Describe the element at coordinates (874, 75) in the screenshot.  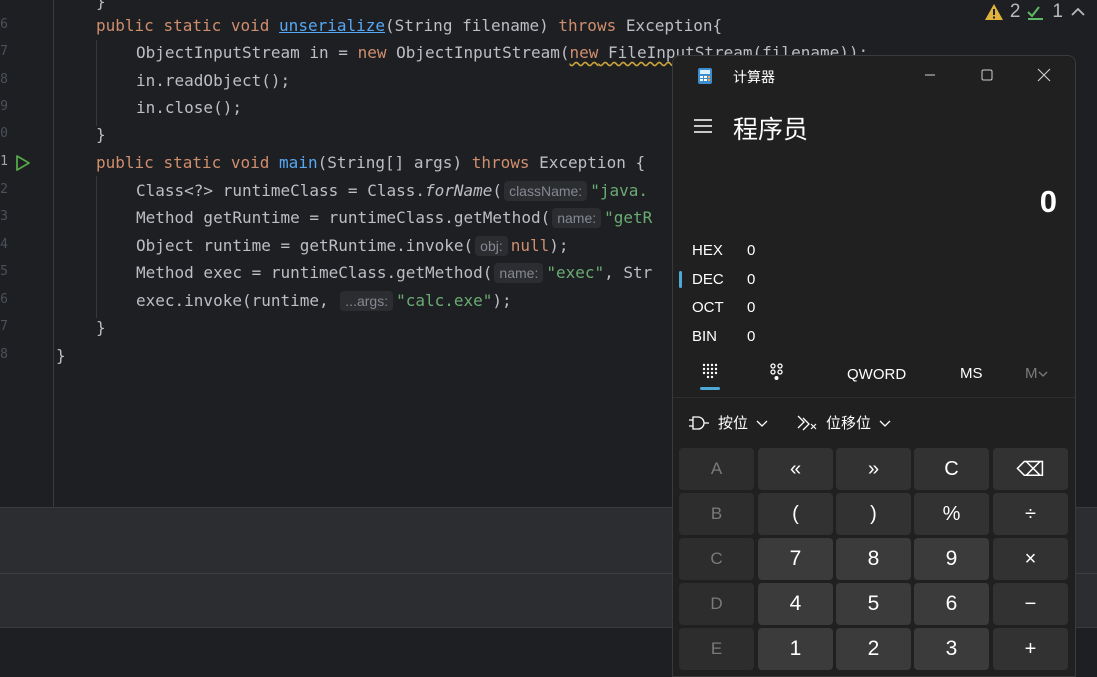
I see `title-bar: 计算器` at that location.